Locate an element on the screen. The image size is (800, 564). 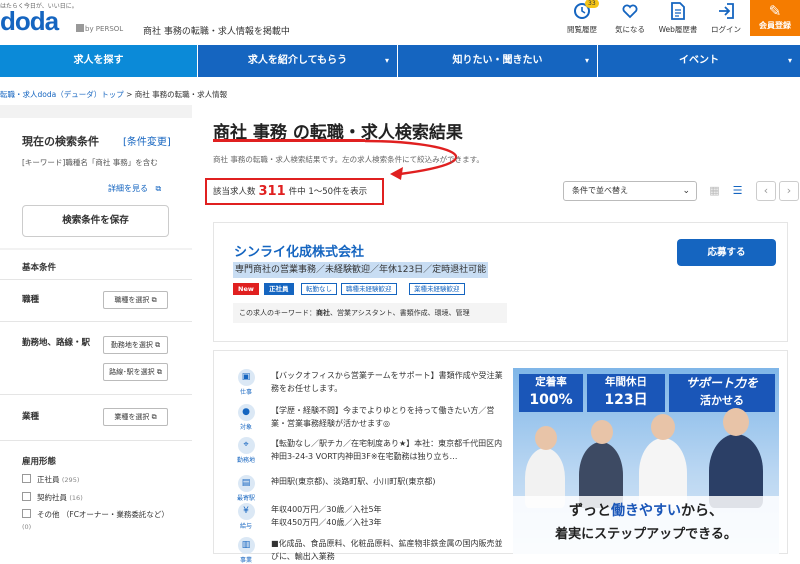
train-icon: ▤ 最寄駅 is located at coordinates (246, 488).